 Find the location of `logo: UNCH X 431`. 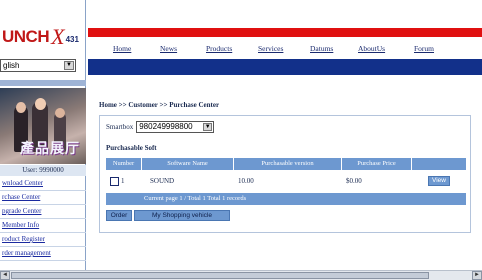

logo: UNCH X 431 is located at coordinates (42, 37).